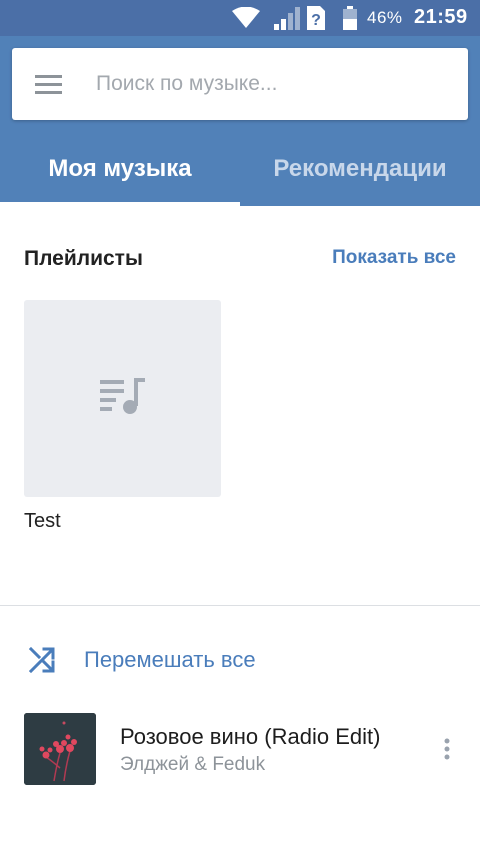 This screenshot has height=854, width=480. I want to click on hamburger-menu-icon, so click(49, 87).